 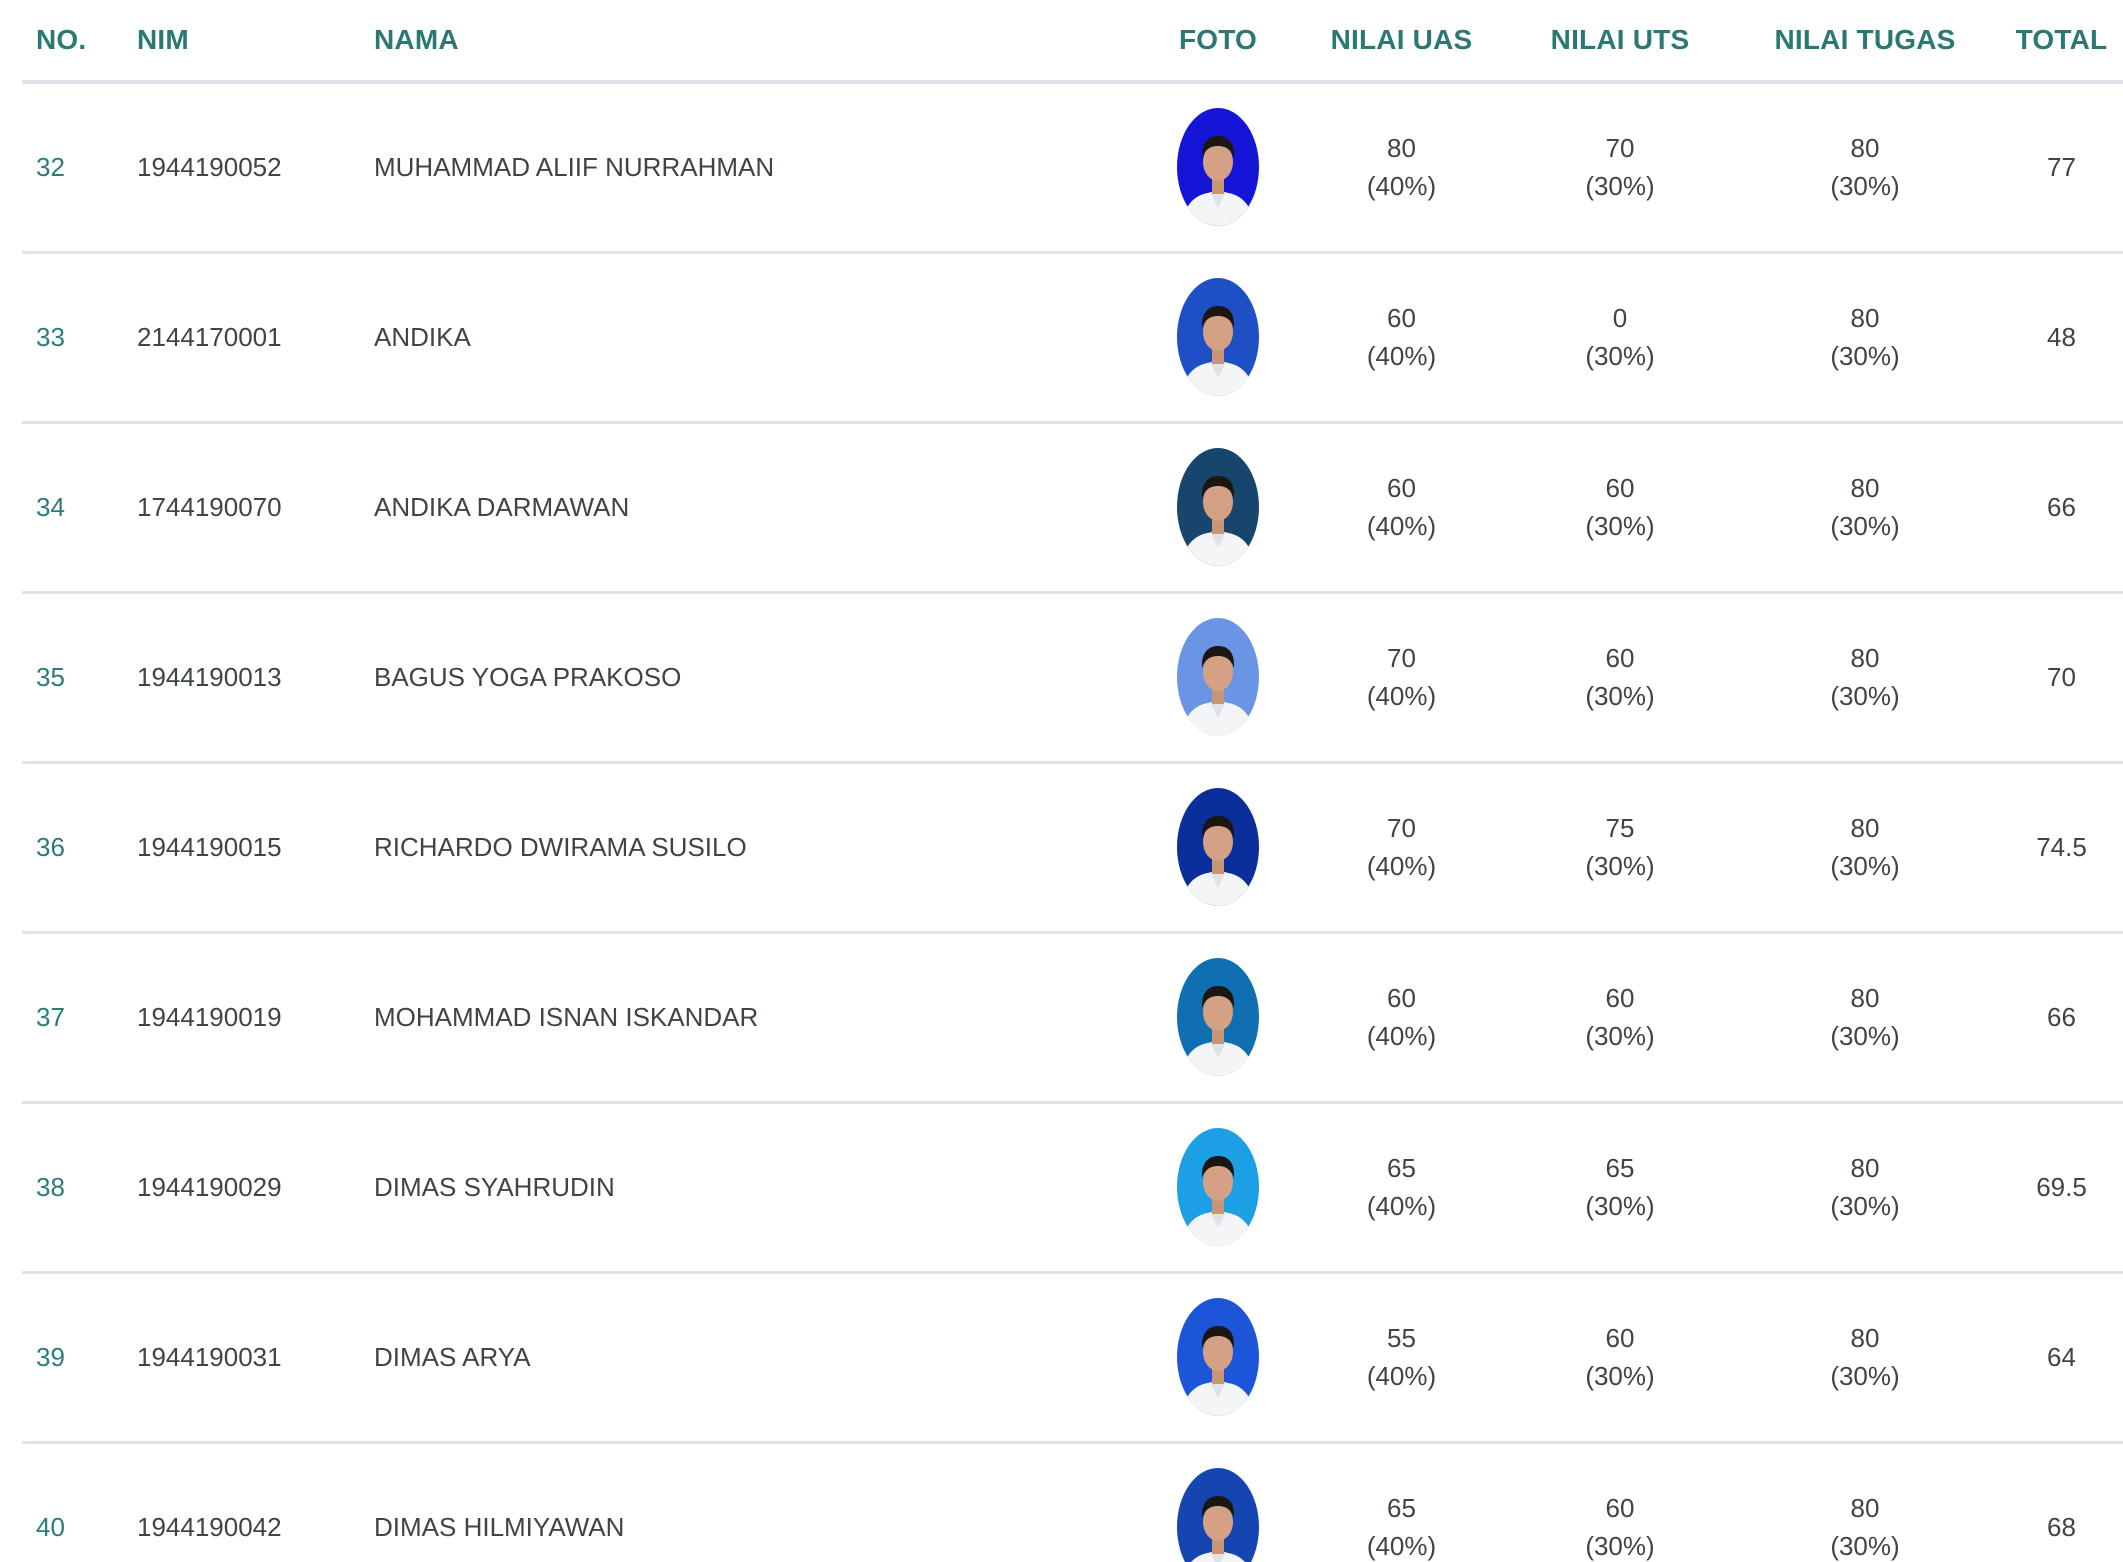 I want to click on row-nama: DIMAS HILMIYAWAN, so click(x=499, y=1526).